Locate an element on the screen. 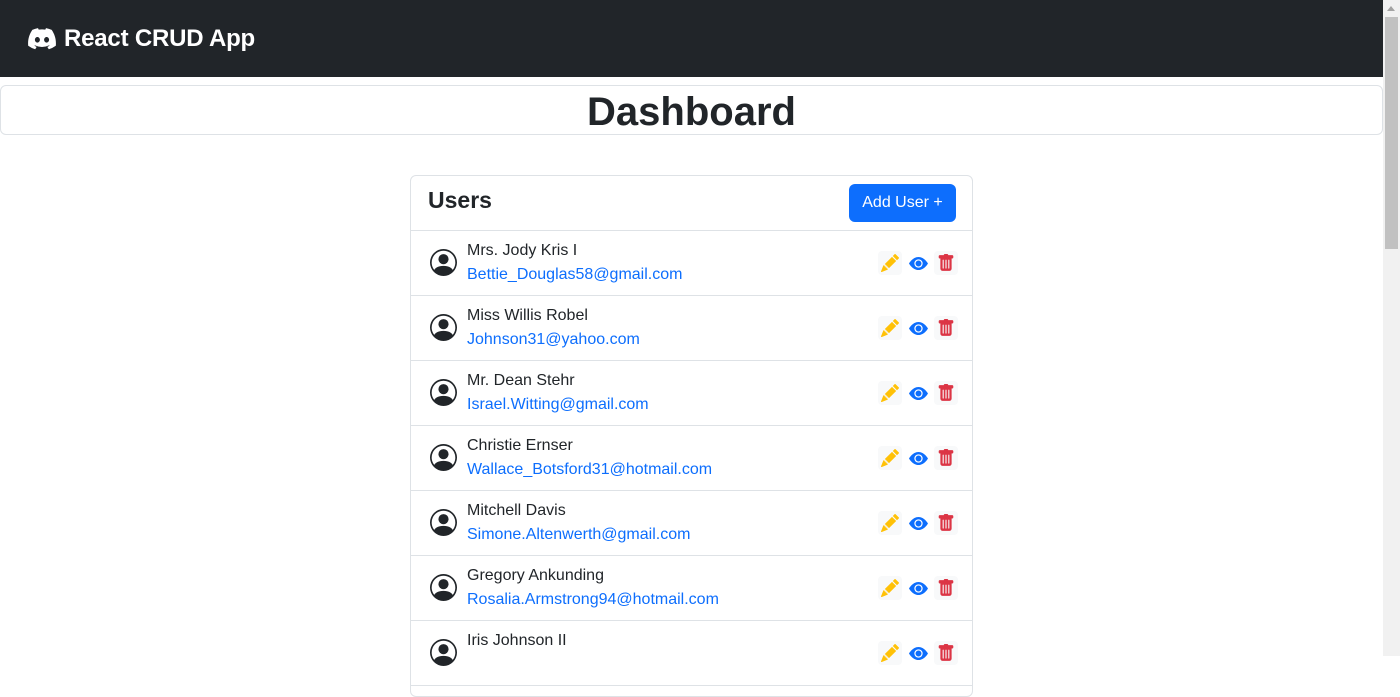 This screenshot has width=1400, height=697. user-email-link: Simone.Altenwerth@gmail.com is located at coordinates (578, 535).